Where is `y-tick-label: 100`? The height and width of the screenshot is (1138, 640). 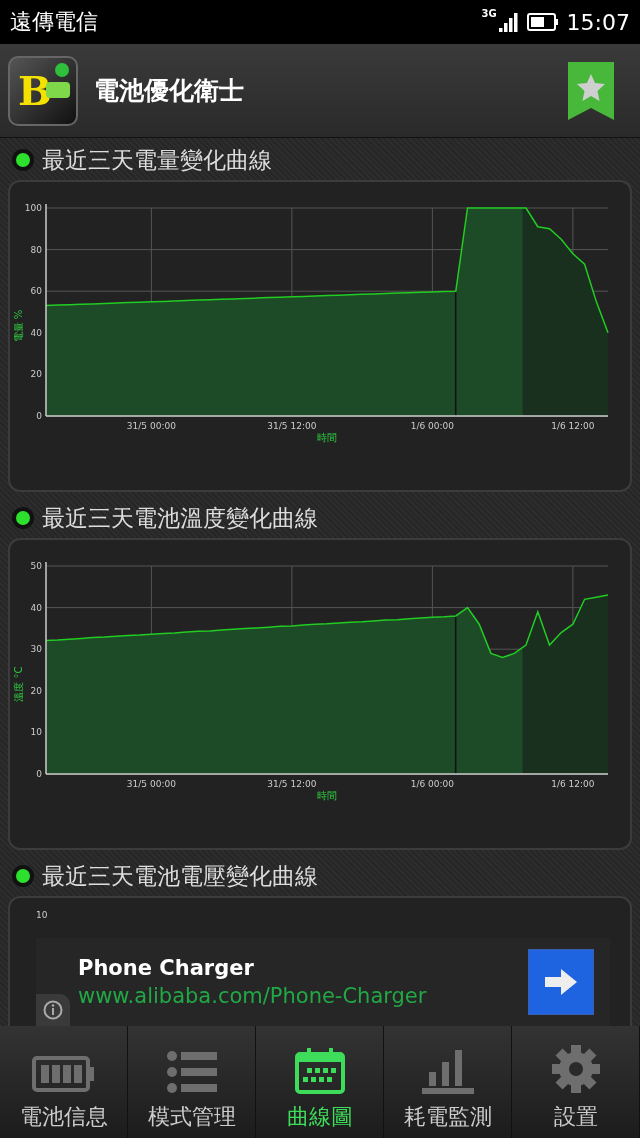
y-tick-label: 100 is located at coordinates (33, 208).